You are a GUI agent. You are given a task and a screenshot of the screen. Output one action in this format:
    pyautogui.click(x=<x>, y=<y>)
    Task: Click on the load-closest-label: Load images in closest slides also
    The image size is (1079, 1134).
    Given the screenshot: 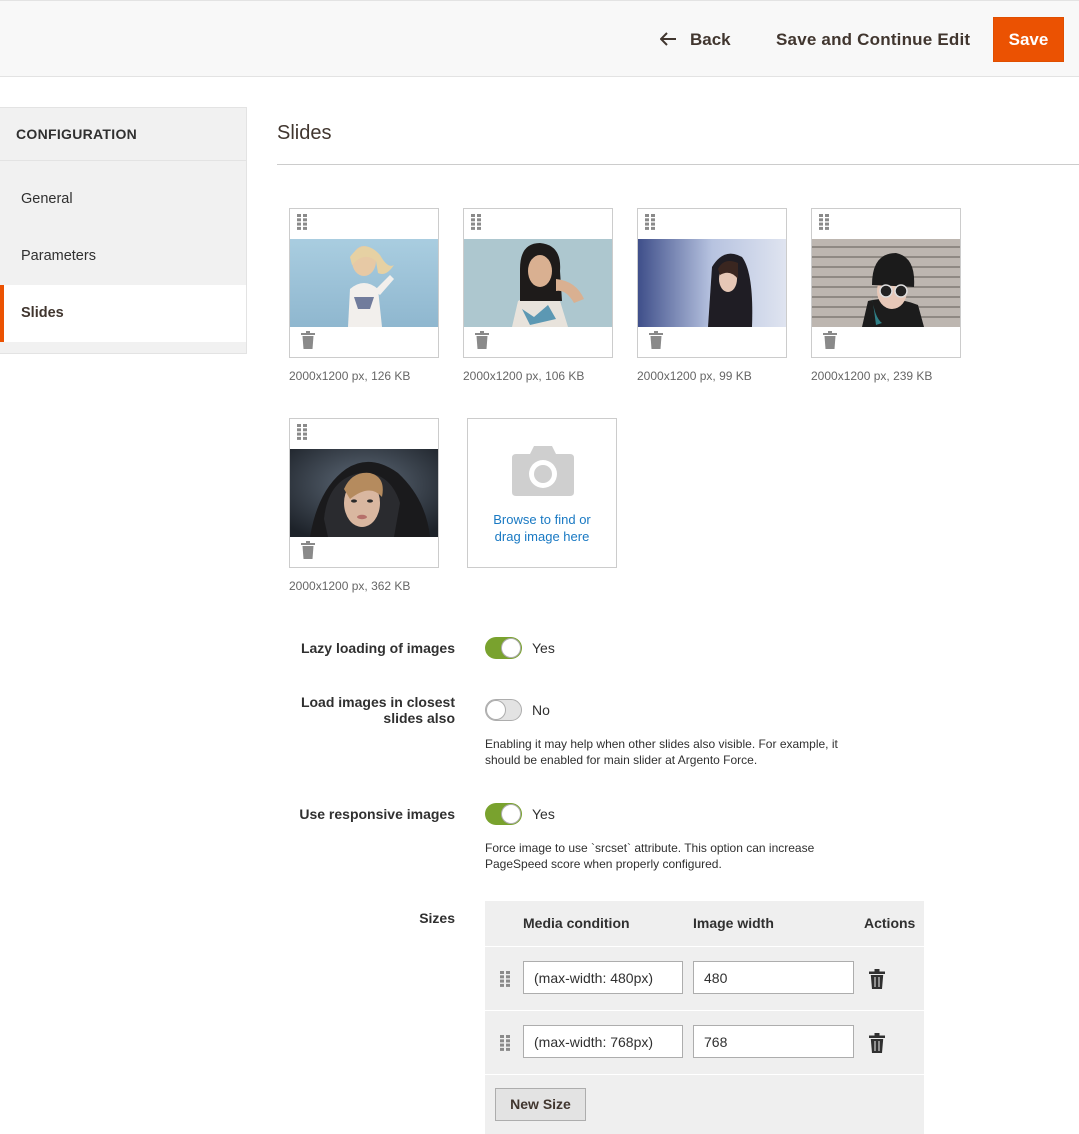 What is the action you would take?
    pyautogui.click(x=378, y=710)
    